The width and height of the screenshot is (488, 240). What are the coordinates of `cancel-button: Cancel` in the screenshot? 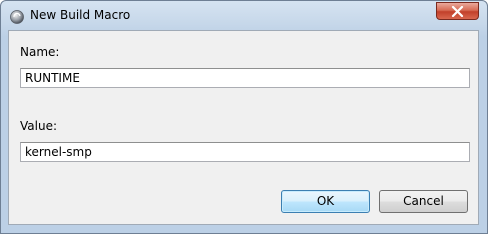 It's located at (423, 201).